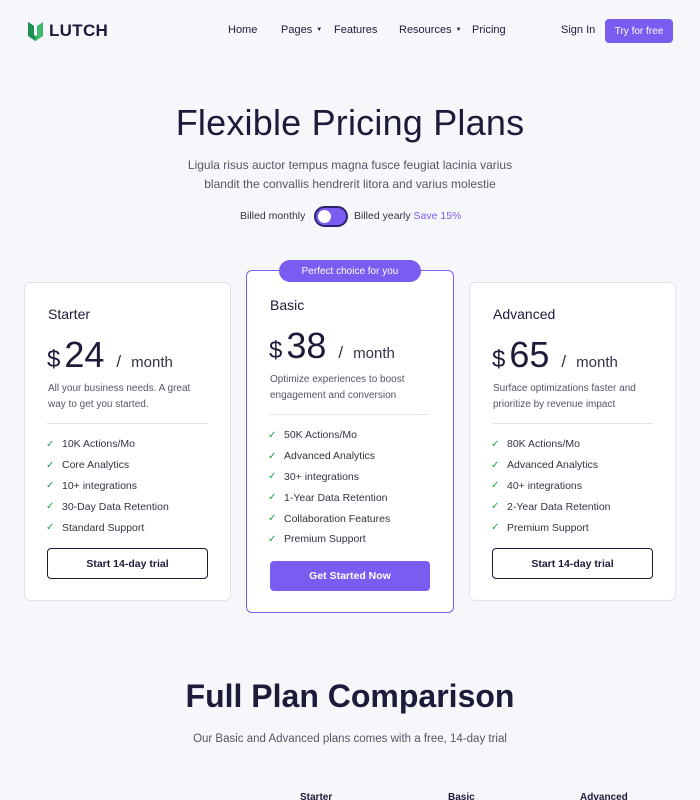  Describe the element at coordinates (287, 305) in the screenshot. I see `plan-name: Basic` at that location.